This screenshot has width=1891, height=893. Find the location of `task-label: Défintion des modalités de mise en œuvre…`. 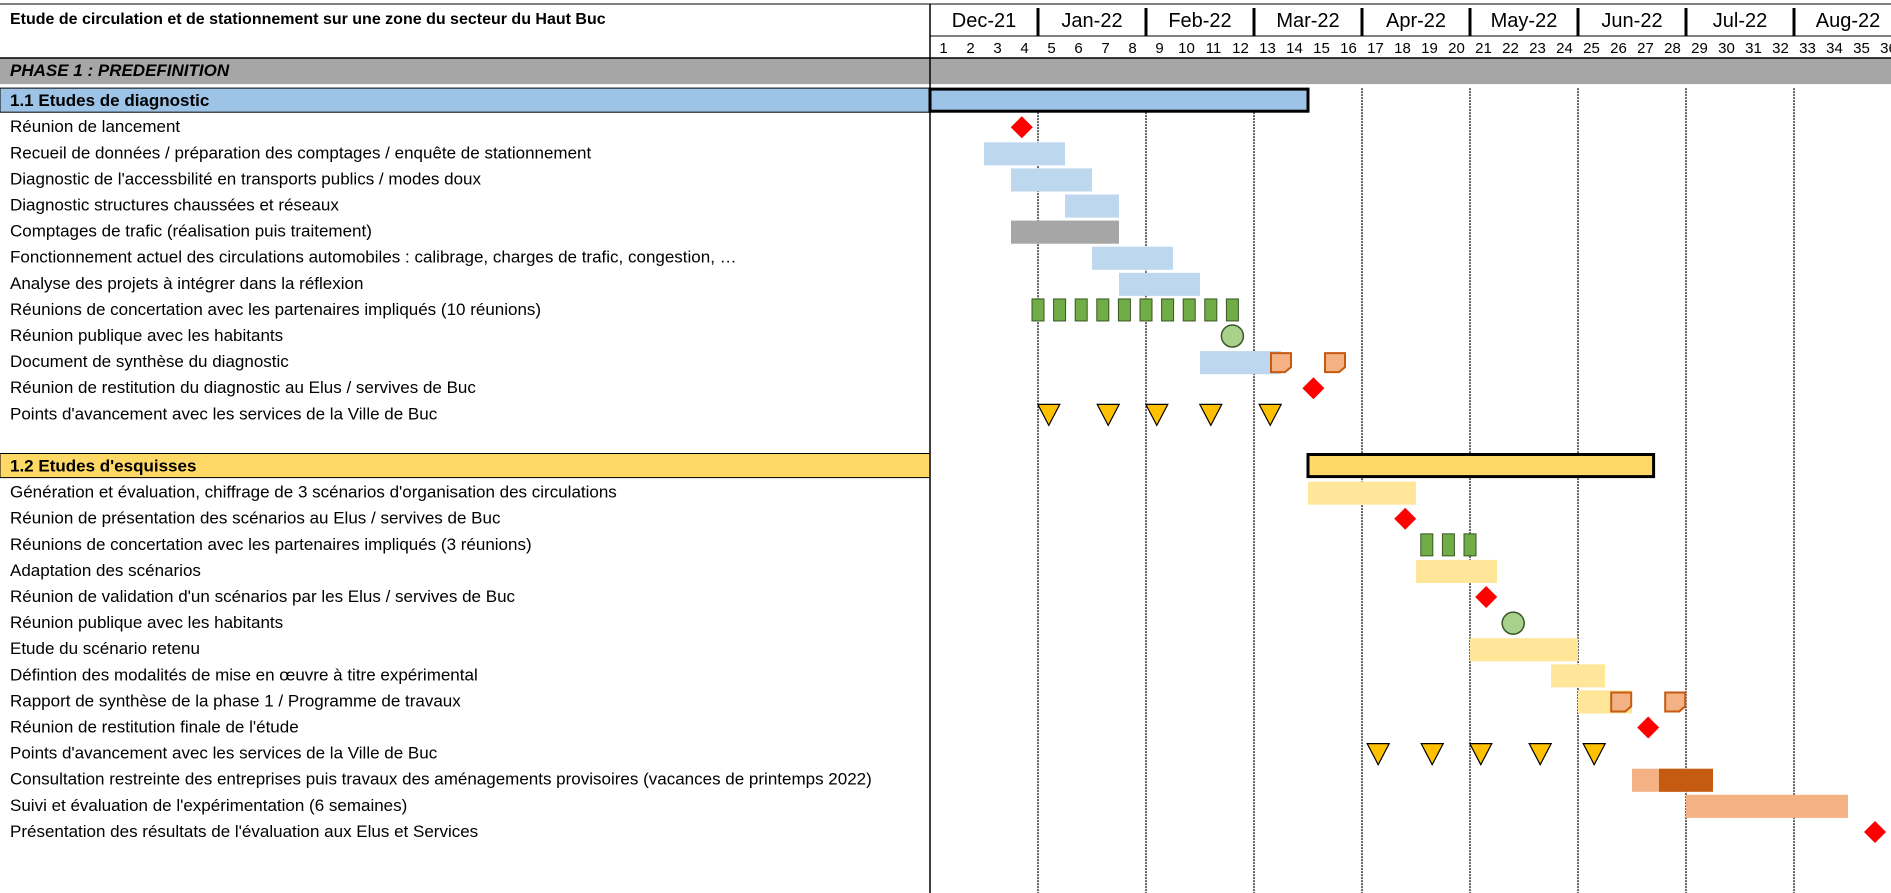

task-label: Défintion des modalités de mise en œuvre… is located at coordinates (244, 674).